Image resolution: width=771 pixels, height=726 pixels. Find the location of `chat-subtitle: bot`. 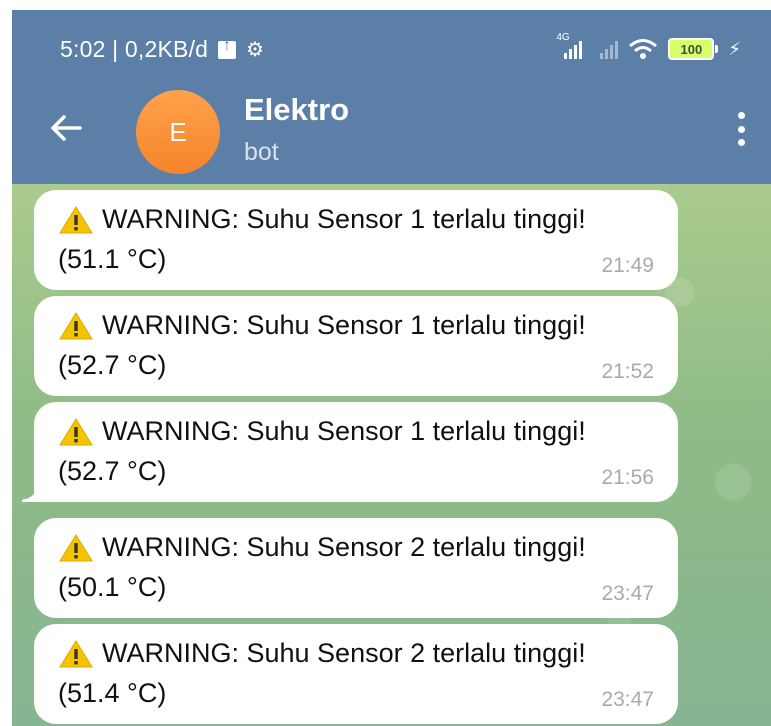

chat-subtitle: bot is located at coordinates (261, 152).